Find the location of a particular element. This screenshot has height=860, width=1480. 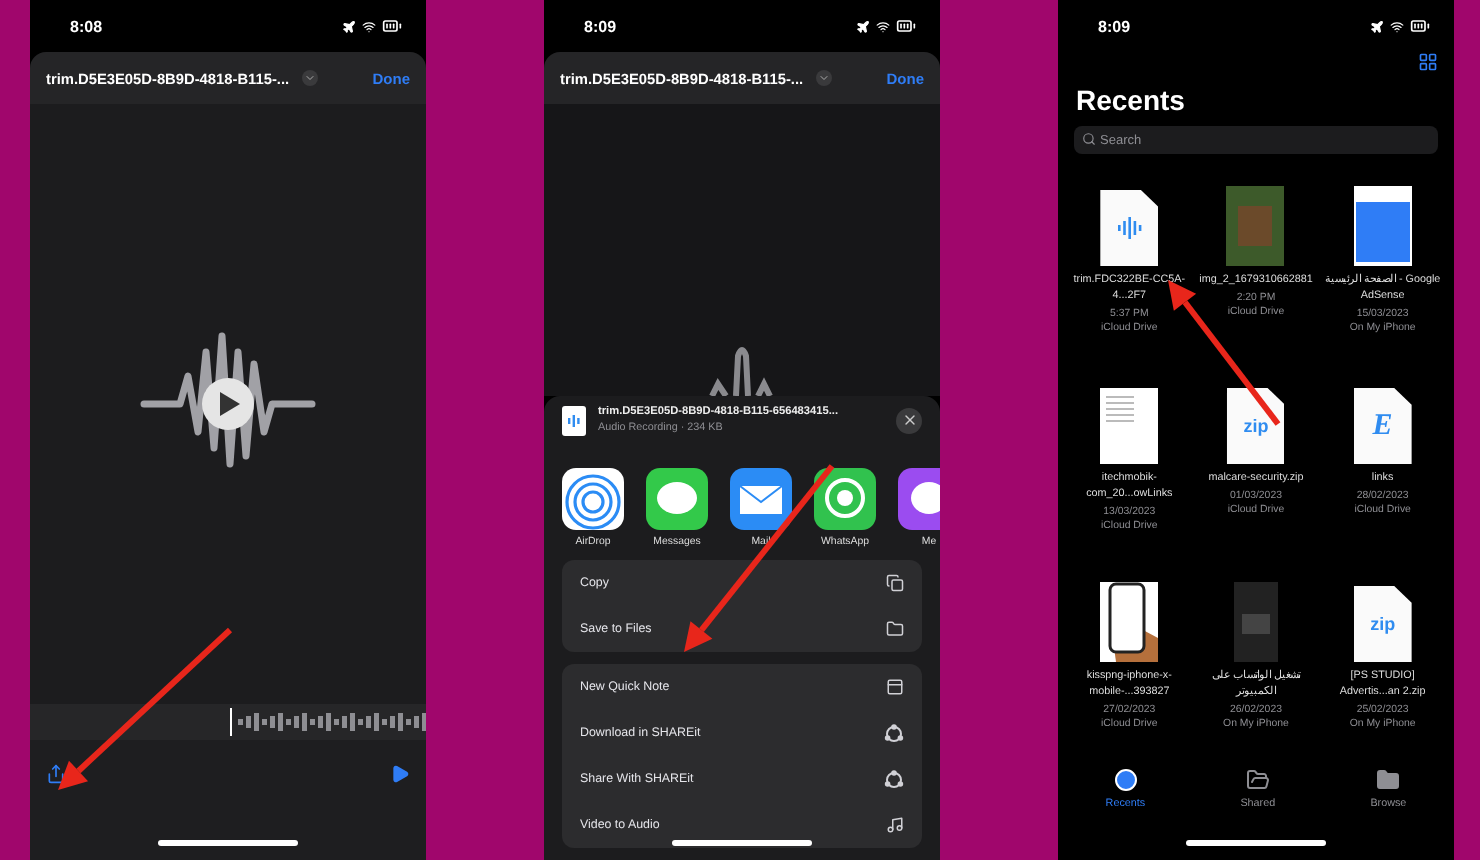

play-icon is located at coordinates (400, 774).